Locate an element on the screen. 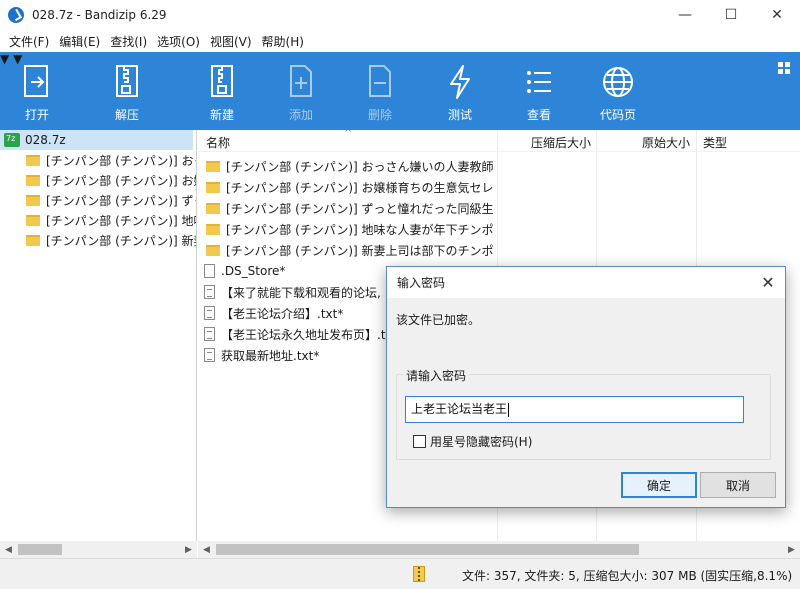 The image size is (800, 589). tree-item: [チンパン部 (チンパン)] 地味な人妻が年下チンポ is located at coordinates (98, 220).